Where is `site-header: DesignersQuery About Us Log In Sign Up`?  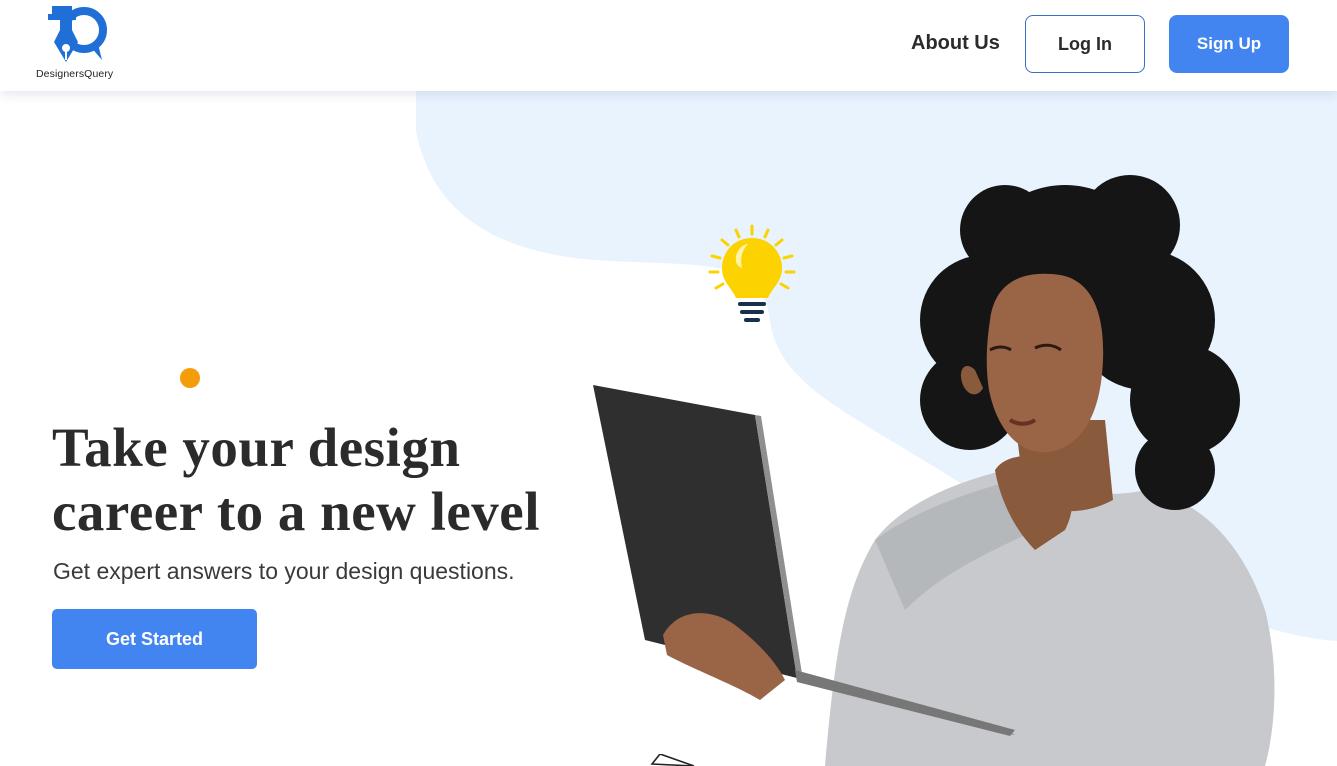 site-header: DesignersQuery About Us Log In Sign Up is located at coordinates (668, 45).